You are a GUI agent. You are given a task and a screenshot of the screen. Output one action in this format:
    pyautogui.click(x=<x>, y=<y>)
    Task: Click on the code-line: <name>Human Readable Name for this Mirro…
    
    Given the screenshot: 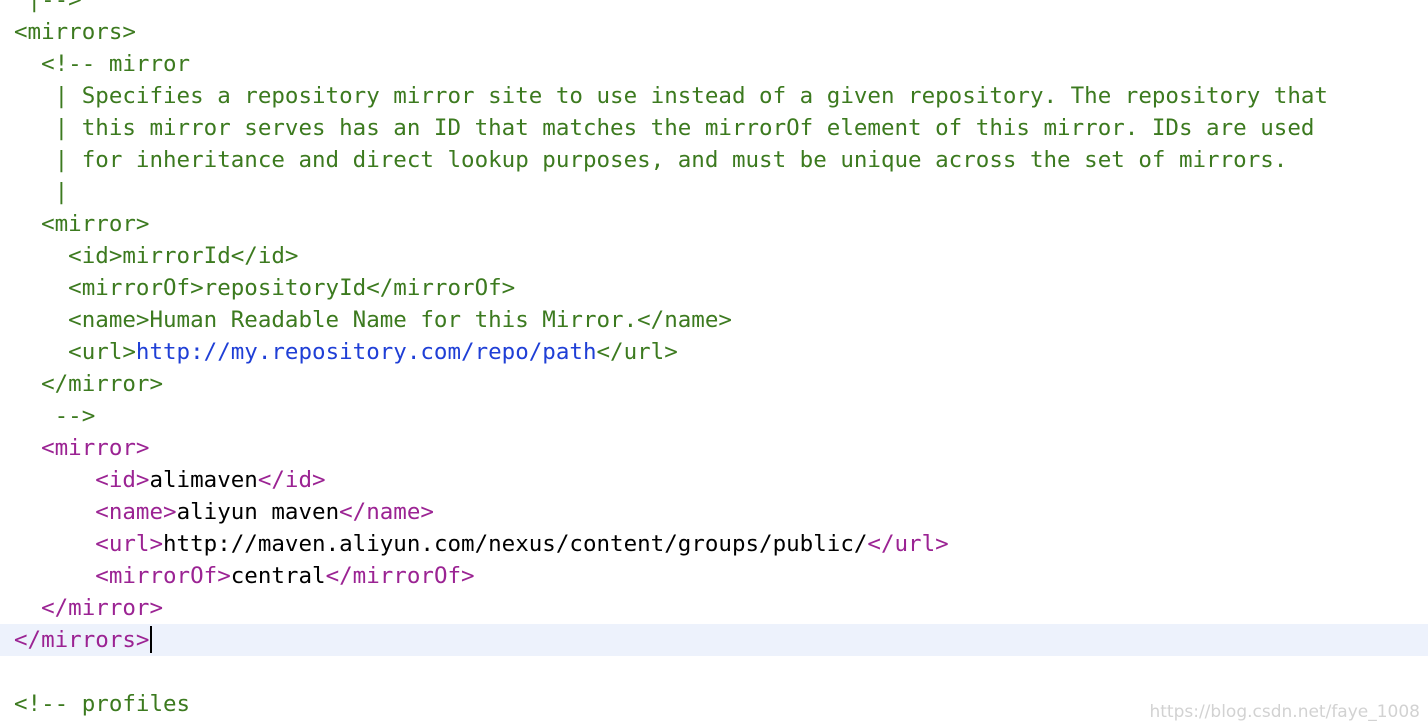 What is the action you would take?
    pyautogui.click(x=714, y=320)
    